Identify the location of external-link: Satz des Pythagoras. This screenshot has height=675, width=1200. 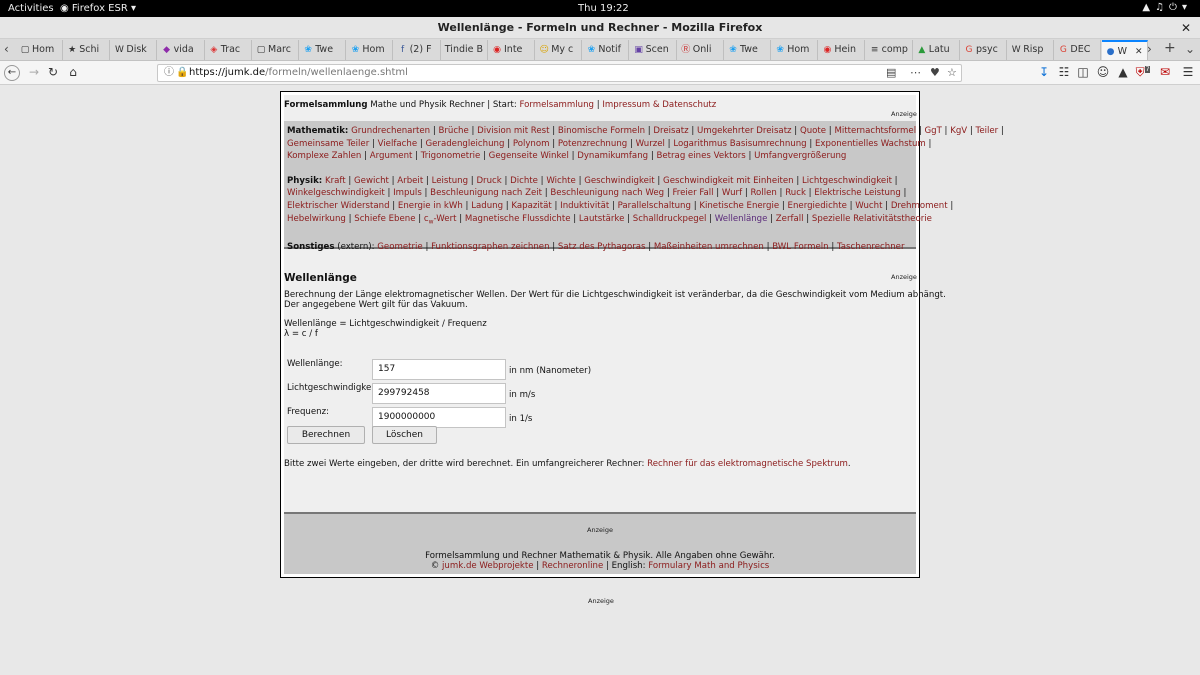
(602, 247).